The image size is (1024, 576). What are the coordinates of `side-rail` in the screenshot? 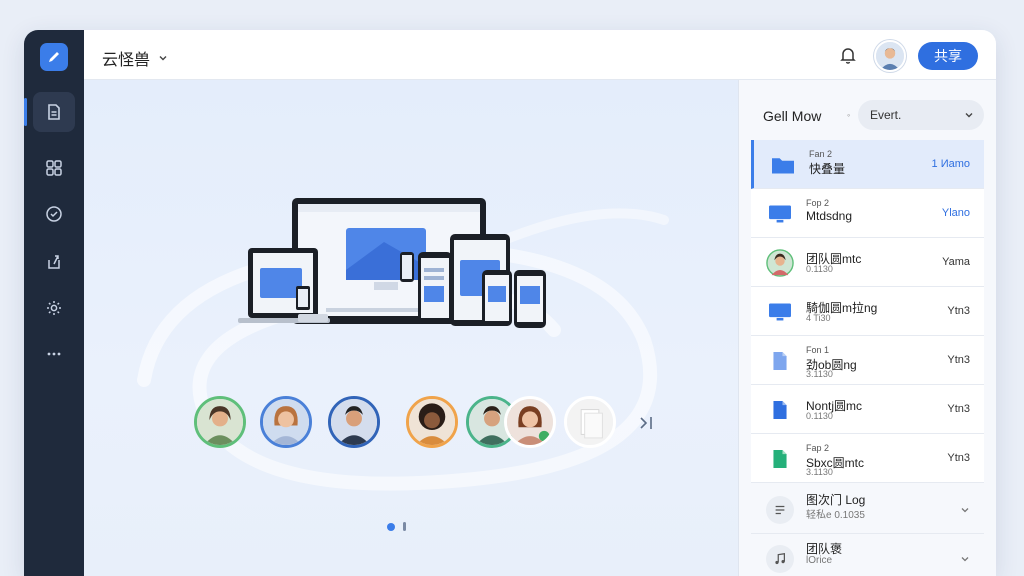 It's located at (54, 303).